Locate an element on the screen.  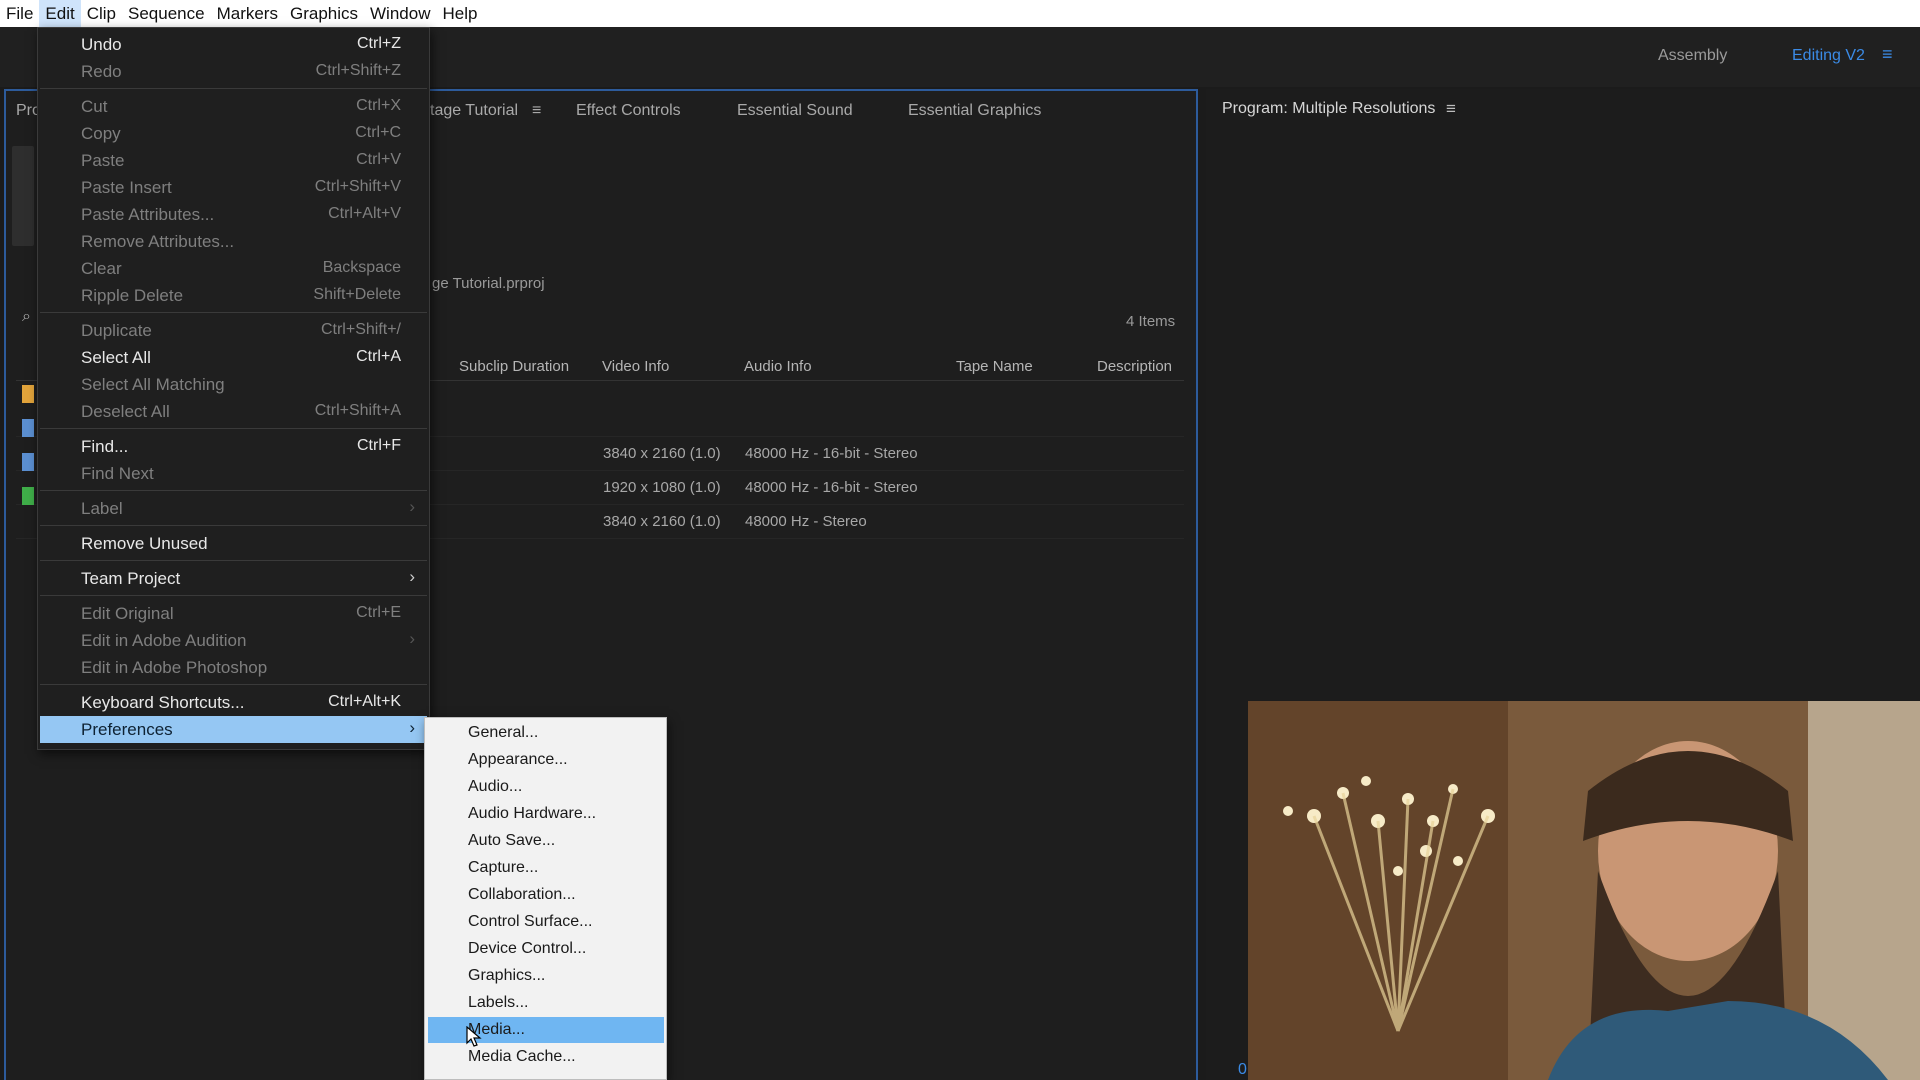
menu-item-team-project: Team Project › is located at coordinates (233, 578).